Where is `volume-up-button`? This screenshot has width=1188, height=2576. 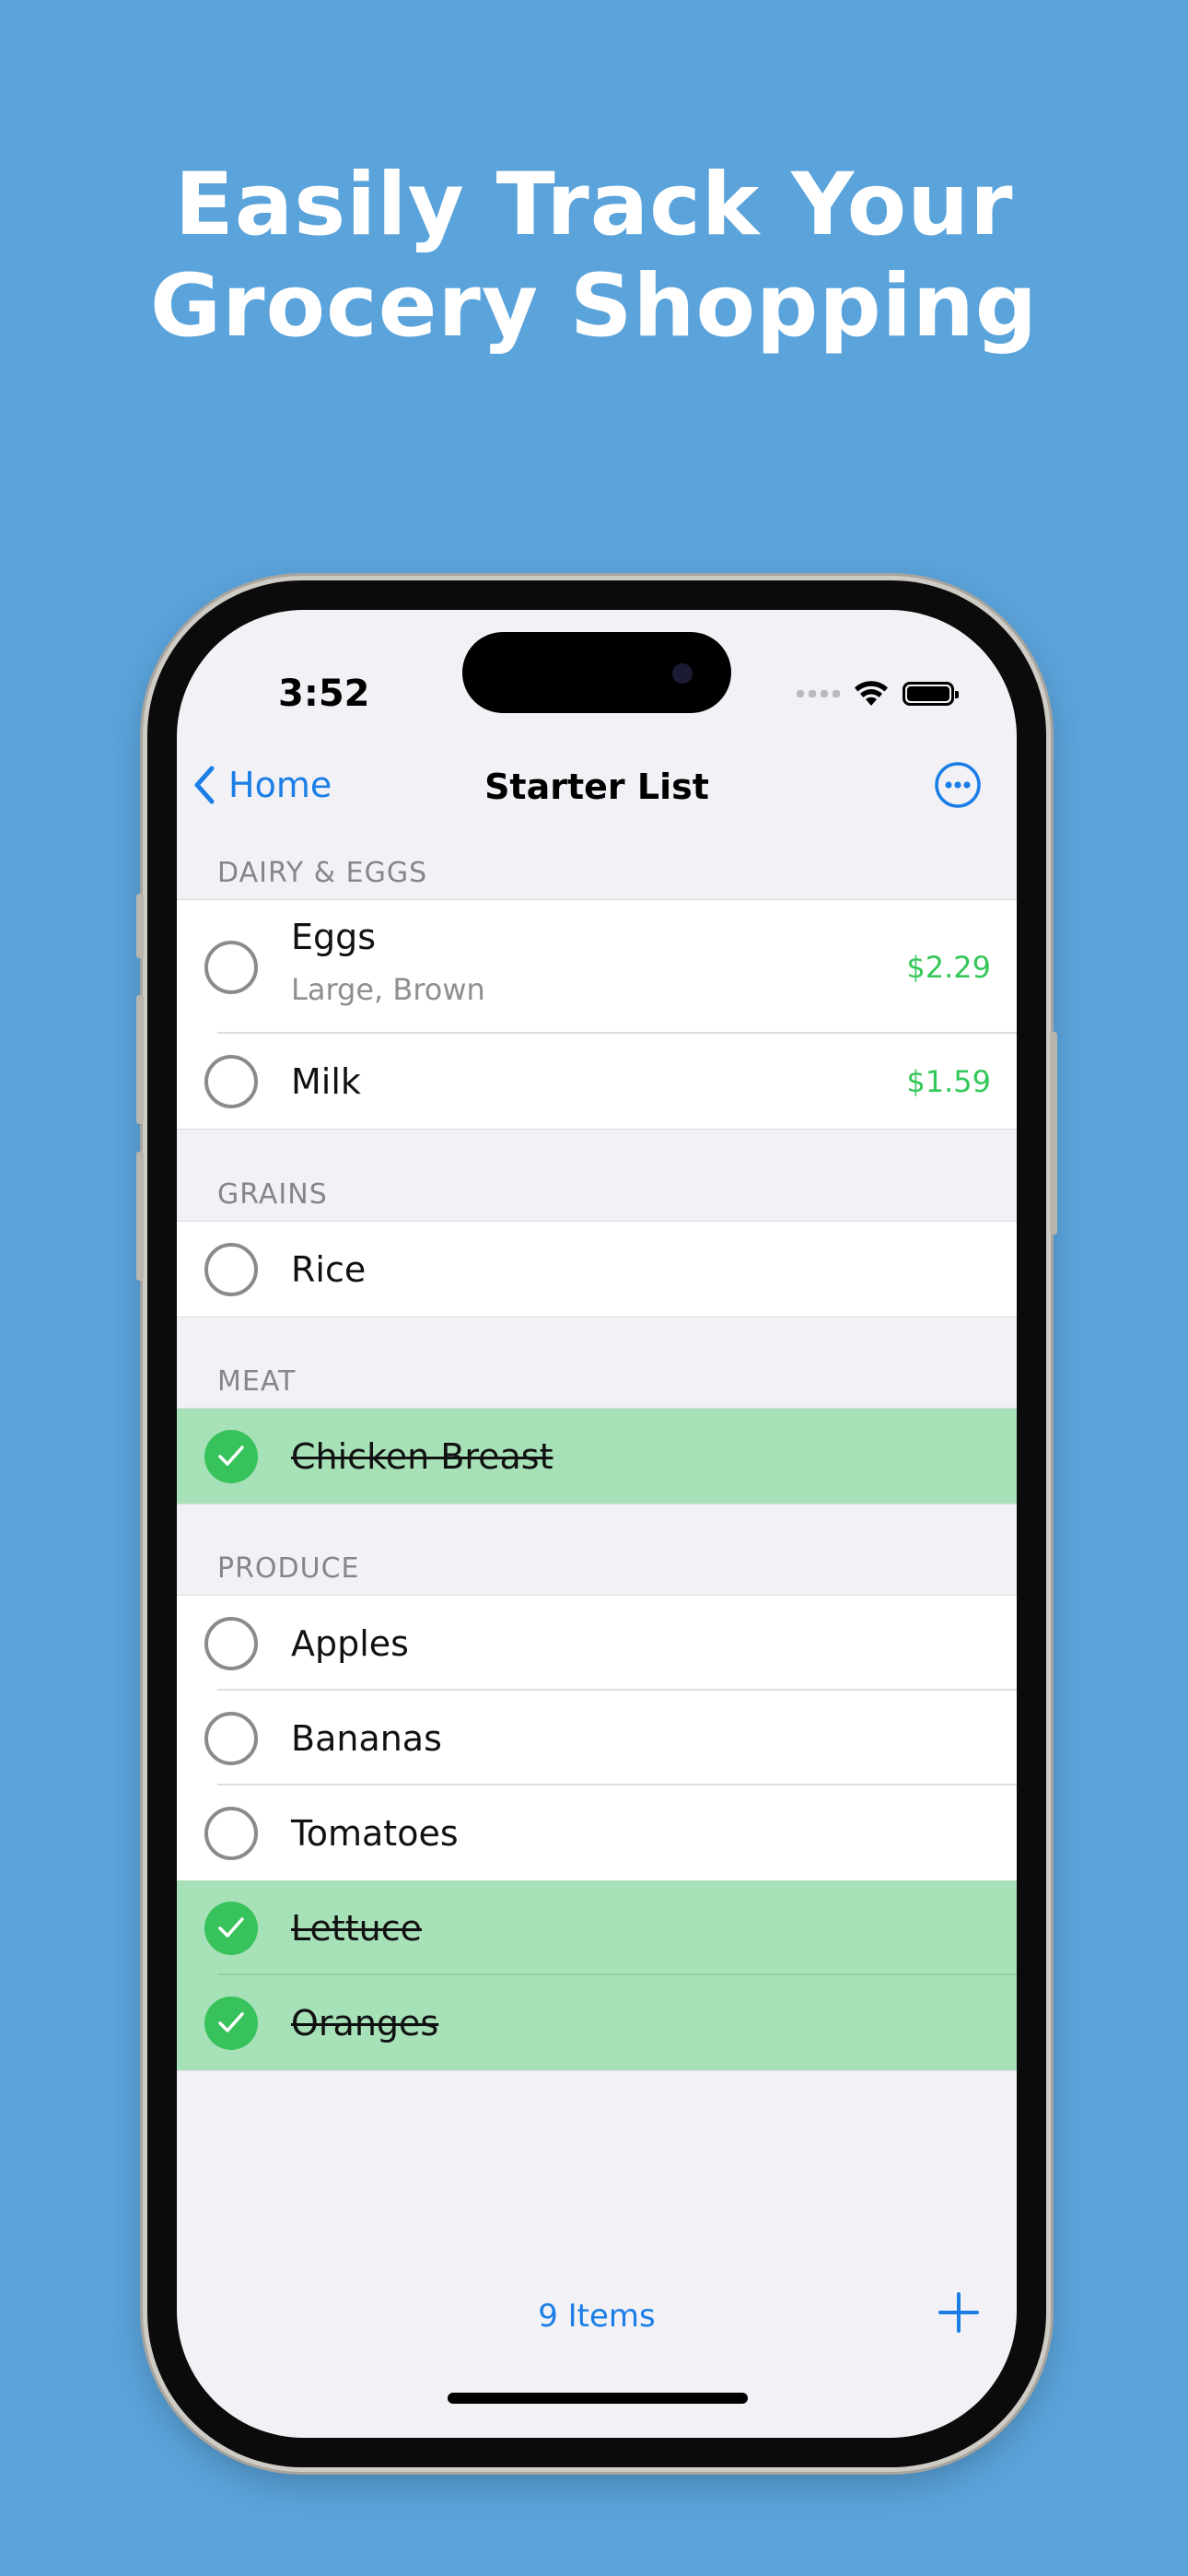
volume-up-button is located at coordinates (140, 1059).